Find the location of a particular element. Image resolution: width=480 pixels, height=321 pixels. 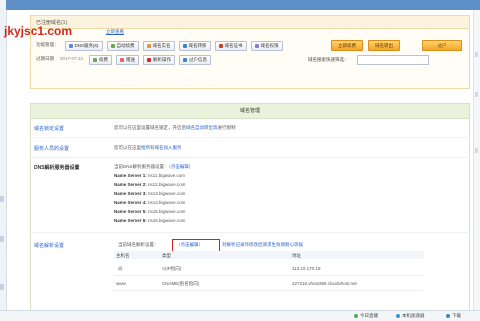

service-setting-label: 服务人员的设置 is located at coordinates (51, 148).